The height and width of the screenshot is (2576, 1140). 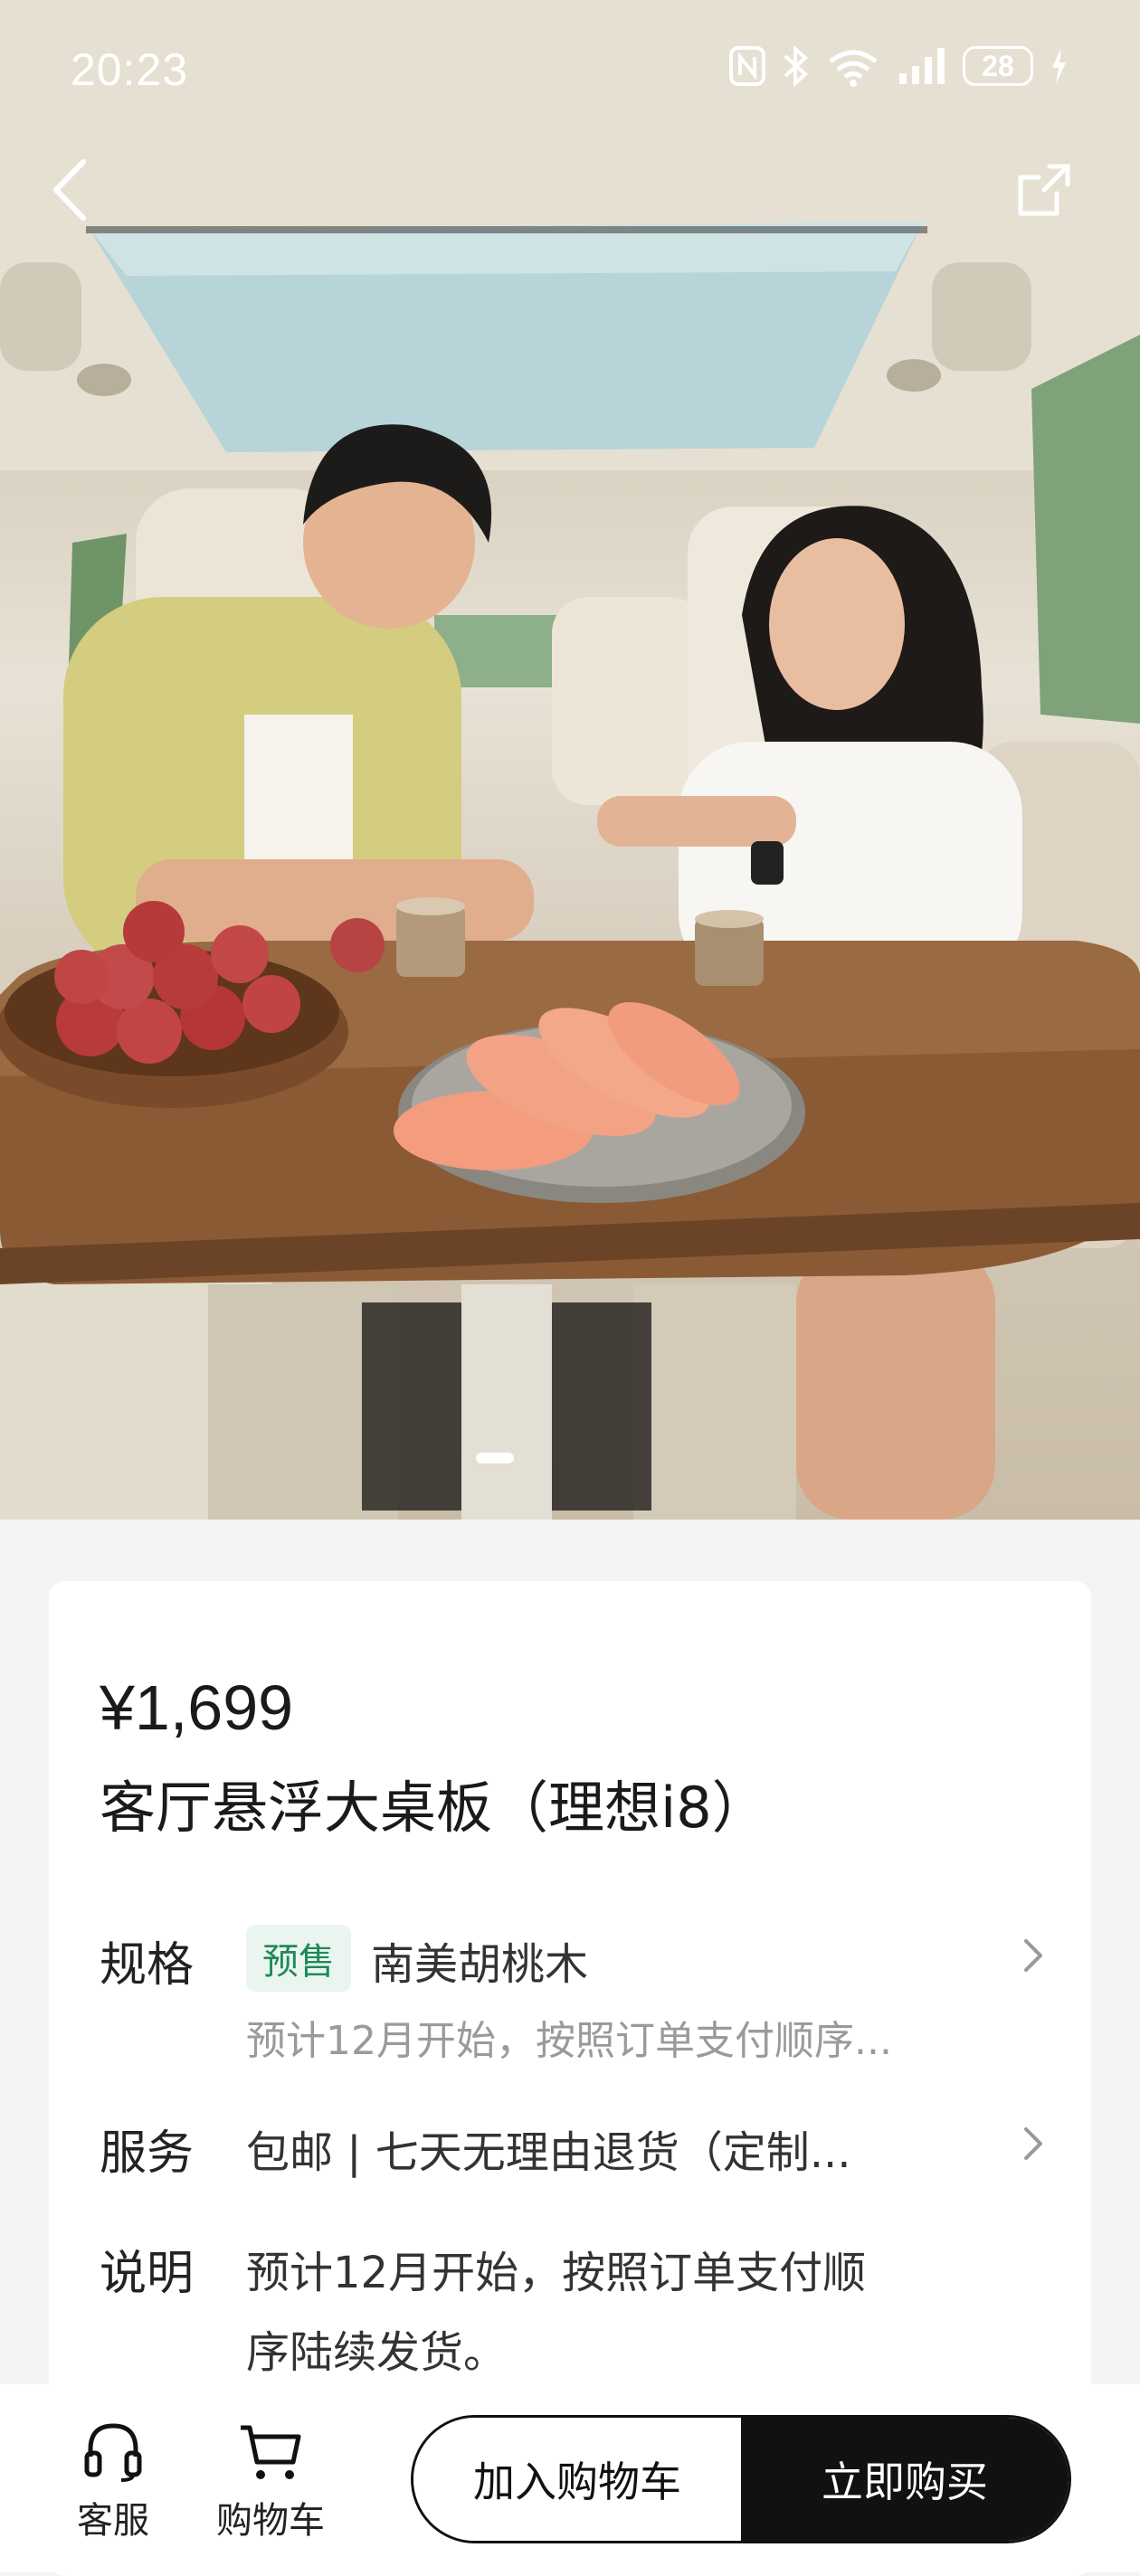 I want to click on customer-service-label: 客服, so click(x=113, y=2521).